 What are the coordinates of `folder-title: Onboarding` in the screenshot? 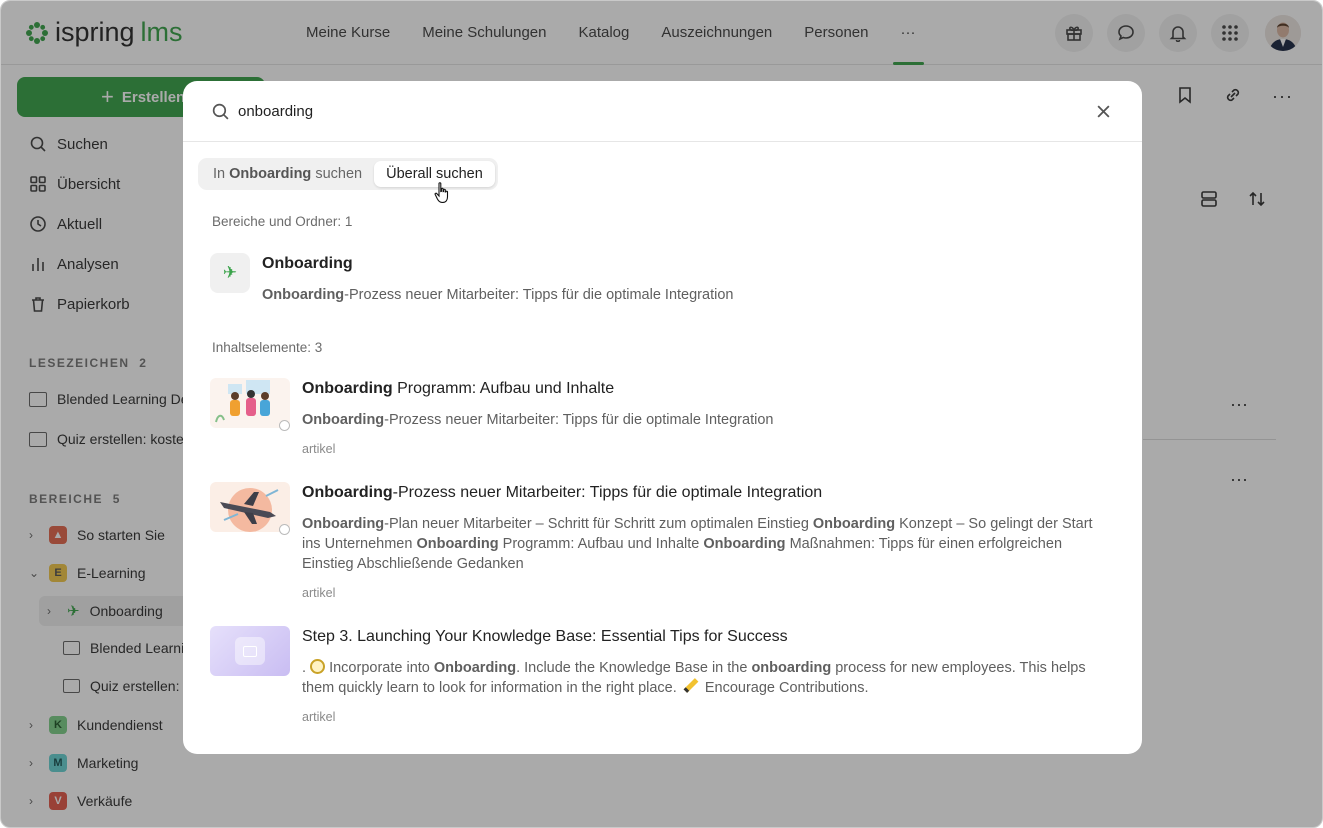 It's located at (307, 263).